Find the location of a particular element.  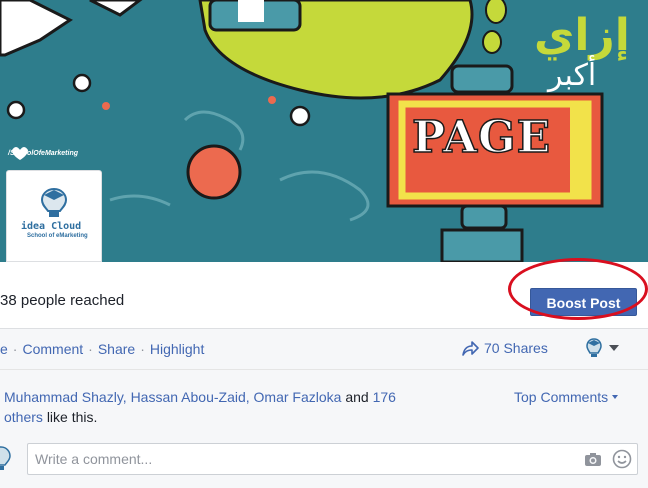

reach-count-text: 38 people reached is located at coordinates (62, 300).